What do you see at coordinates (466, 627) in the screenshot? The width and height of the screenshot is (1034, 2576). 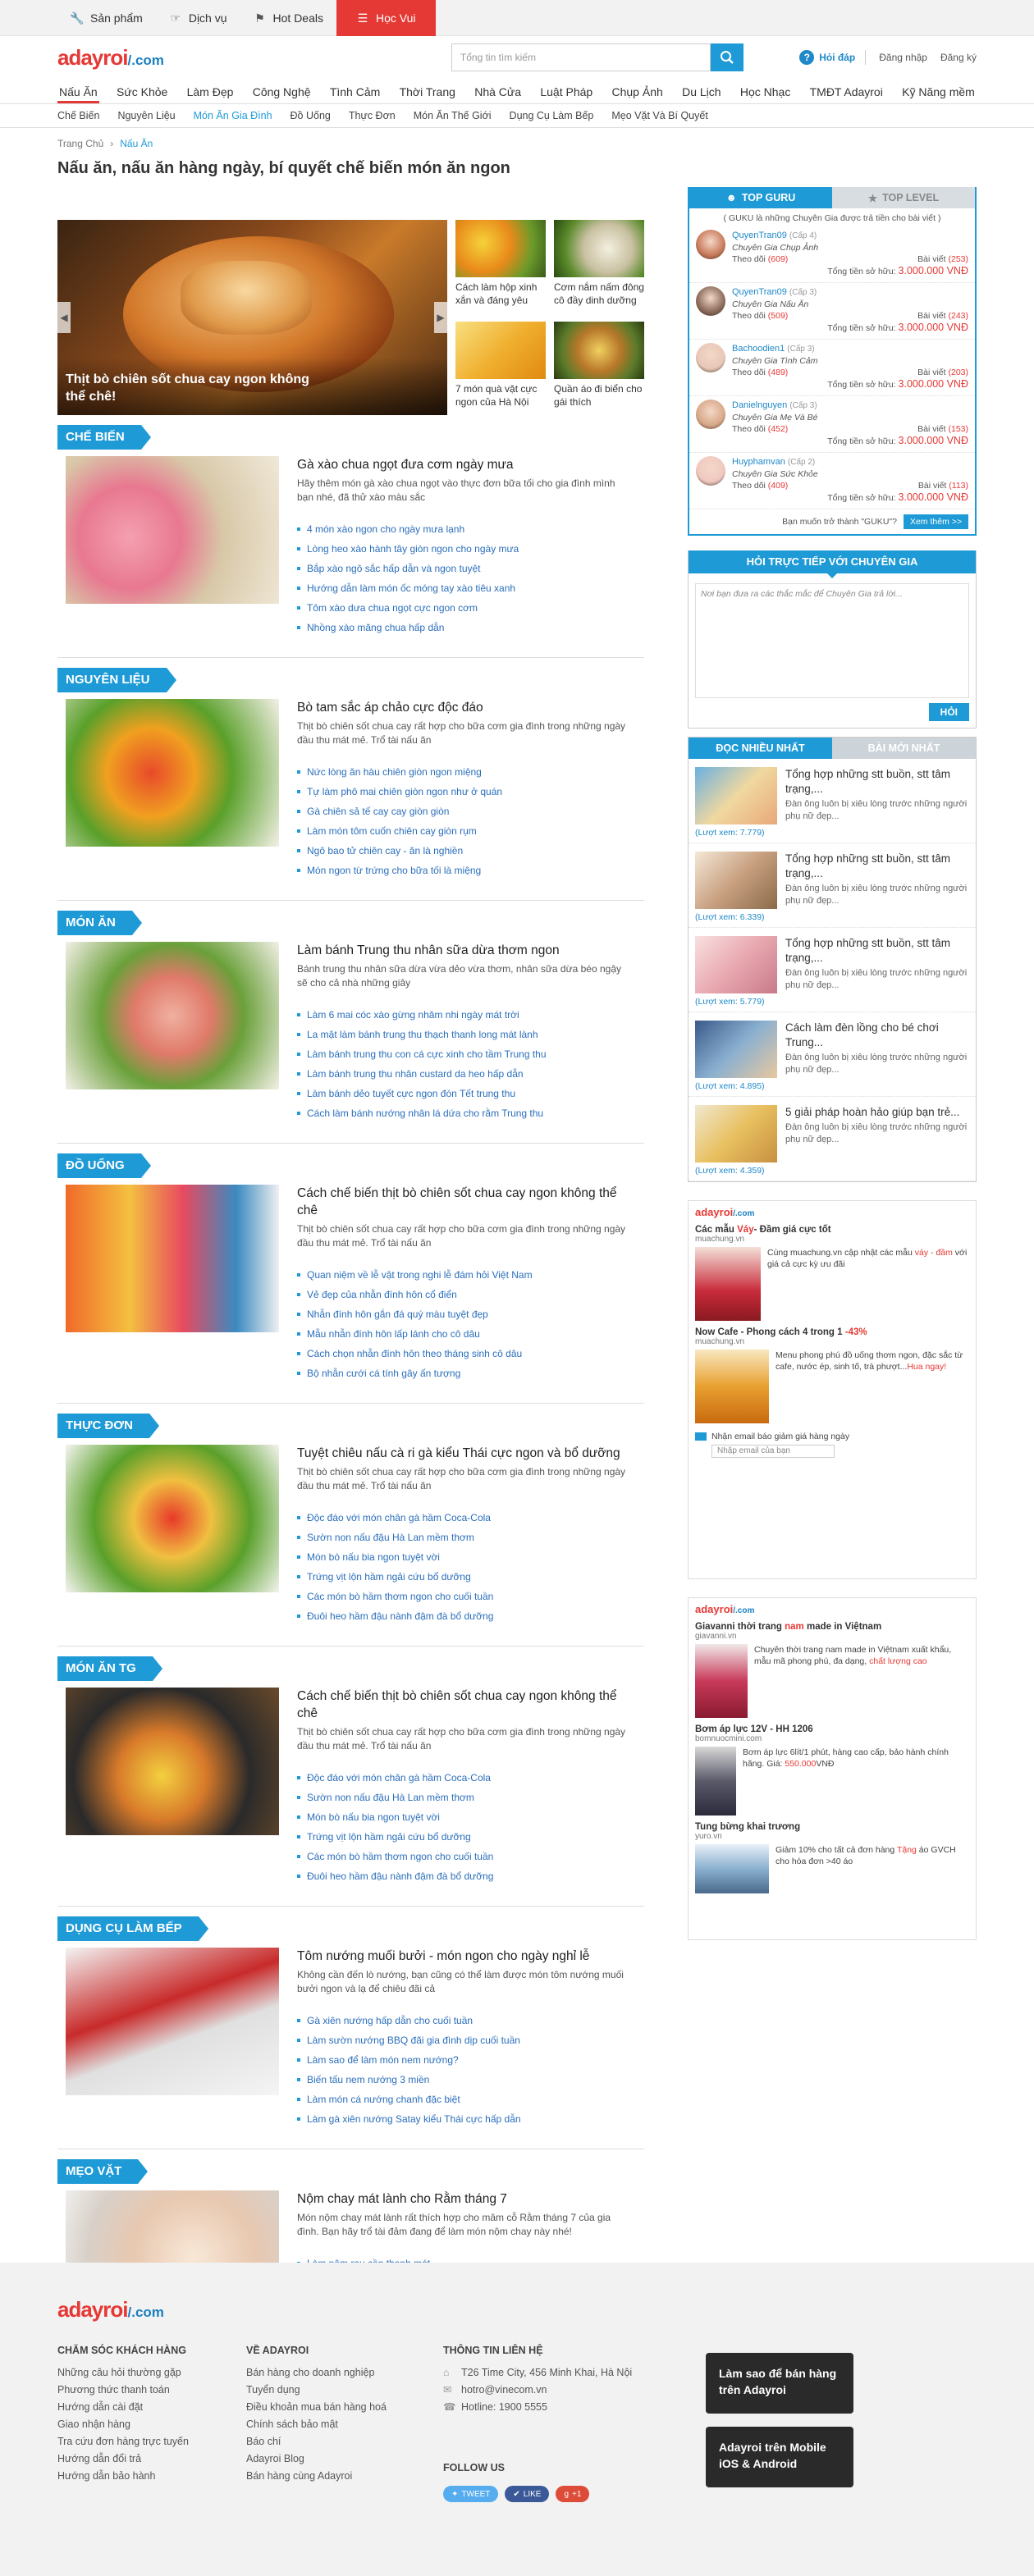 I see `related-link: Nhồng xào măng chua hấp dẫn` at bounding box center [466, 627].